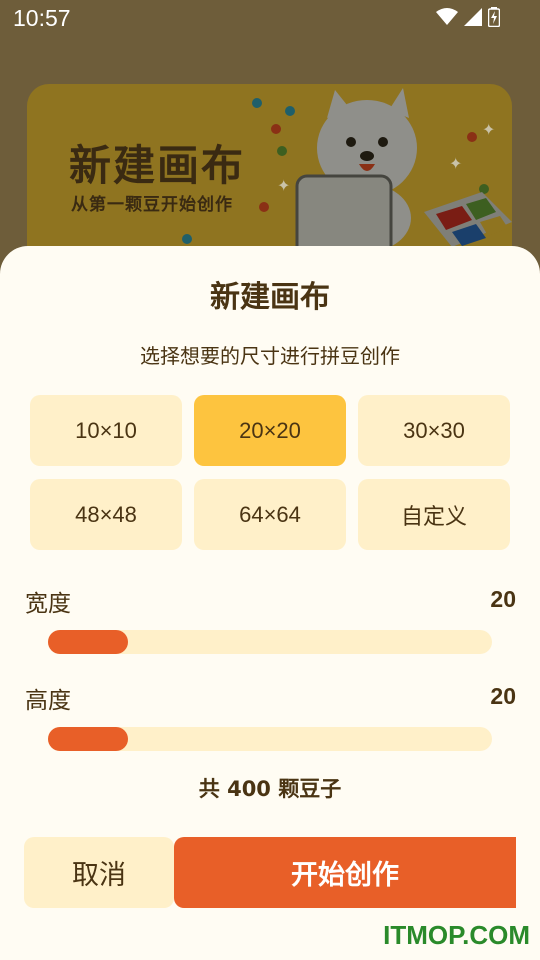  What do you see at coordinates (473, 17) in the screenshot?
I see `signal-icon` at bounding box center [473, 17].